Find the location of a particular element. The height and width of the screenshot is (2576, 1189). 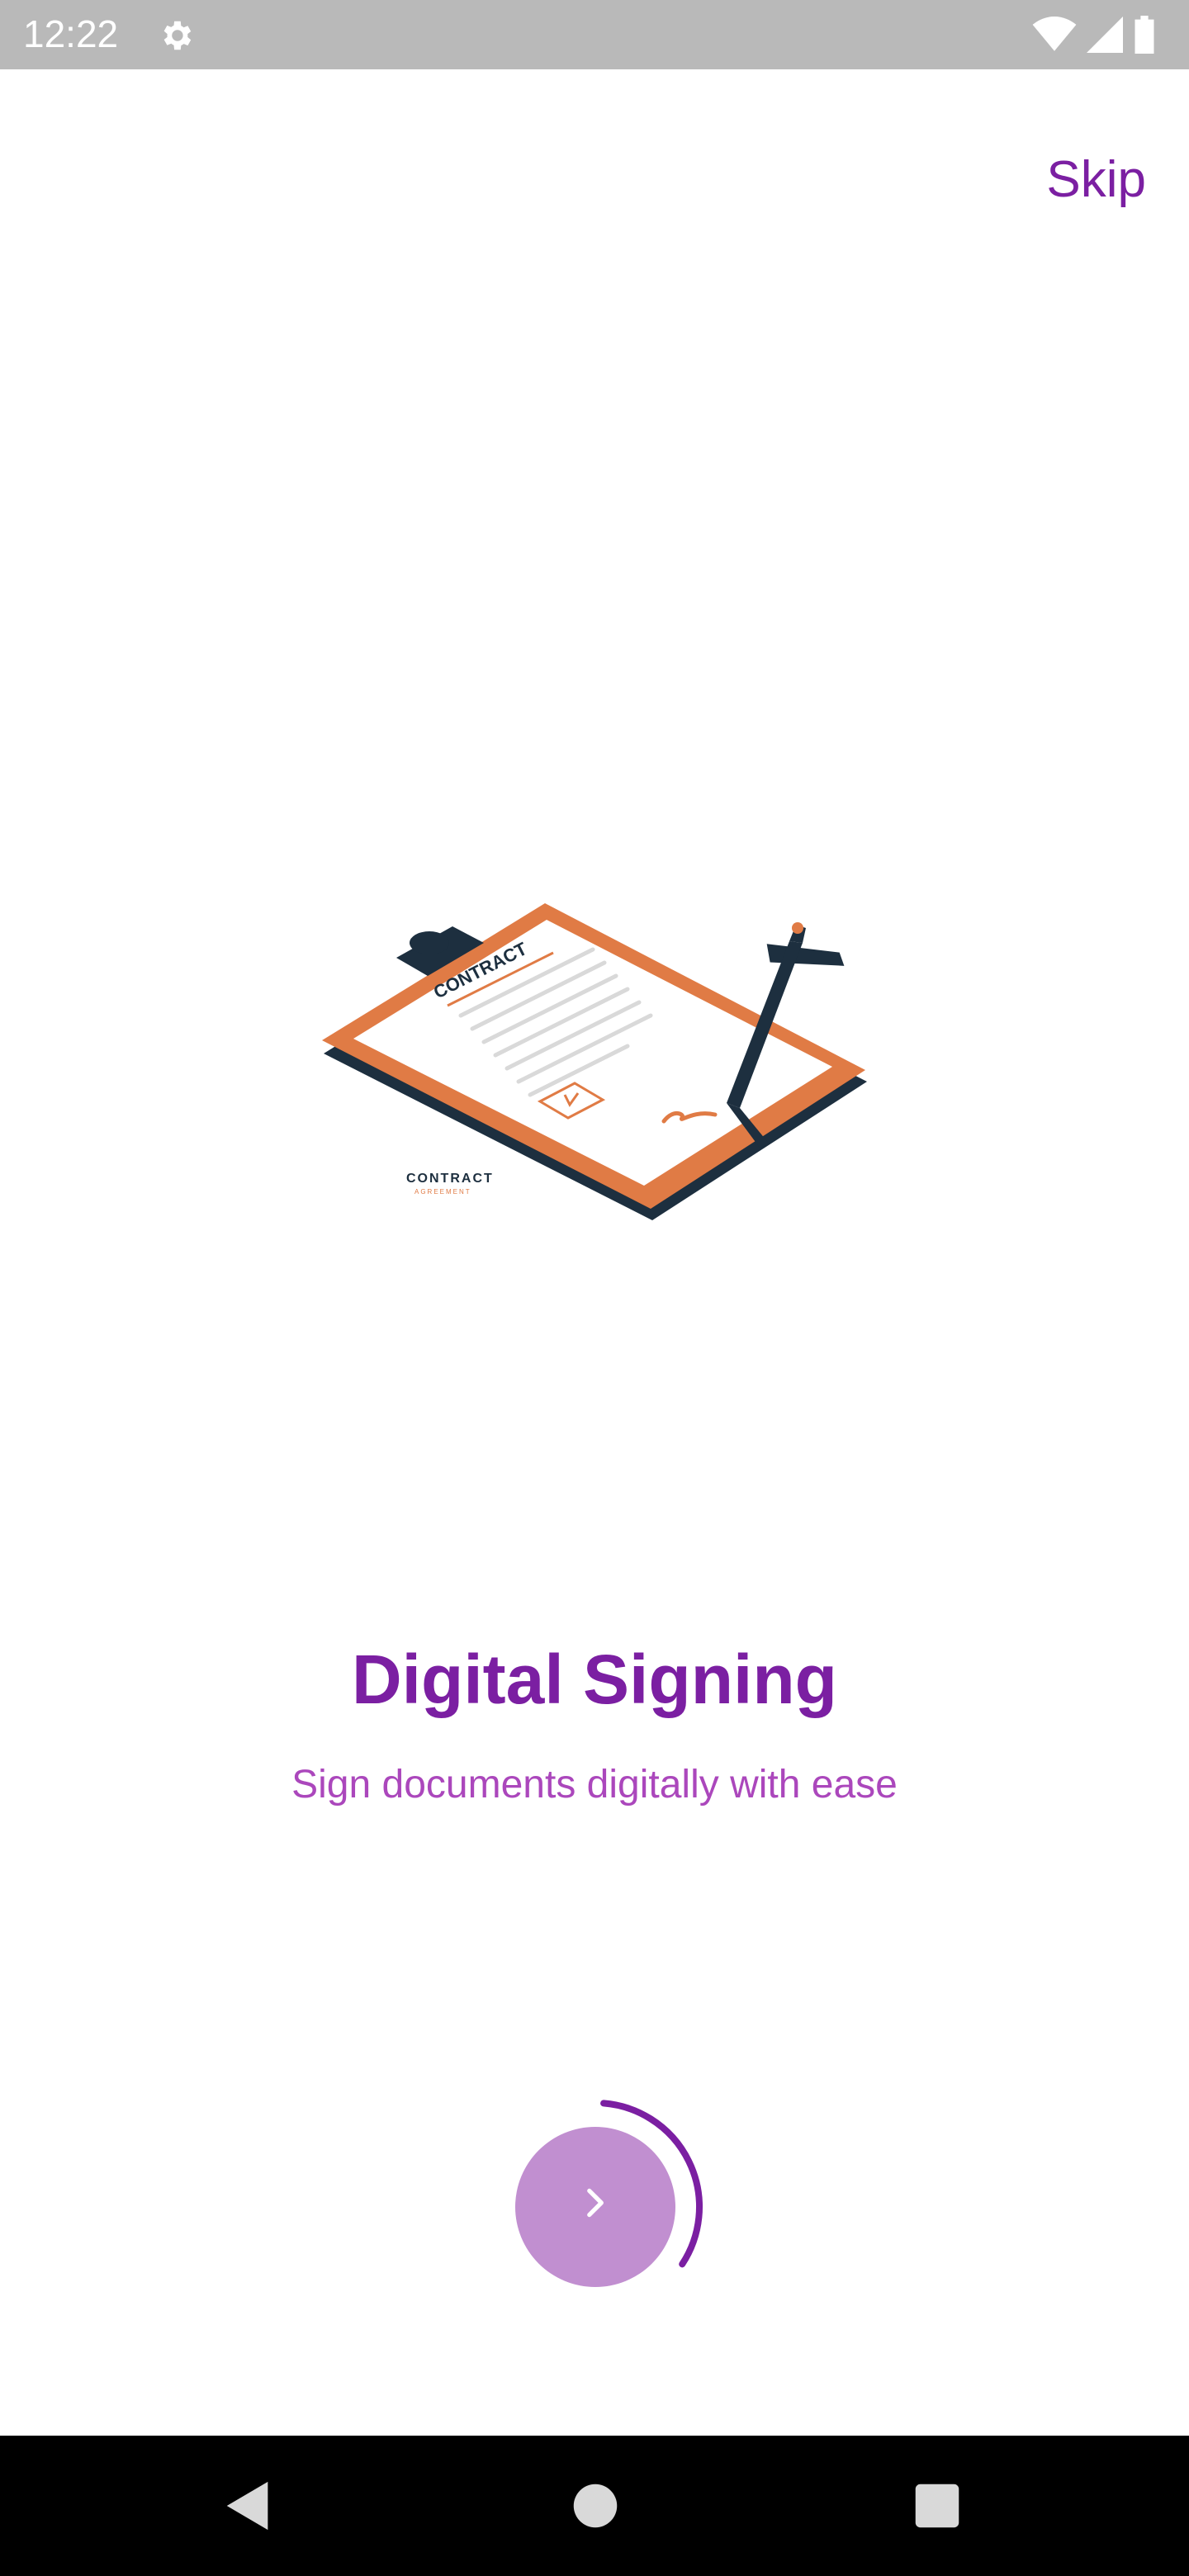

status-icons is located at coordinates (1094, 34).